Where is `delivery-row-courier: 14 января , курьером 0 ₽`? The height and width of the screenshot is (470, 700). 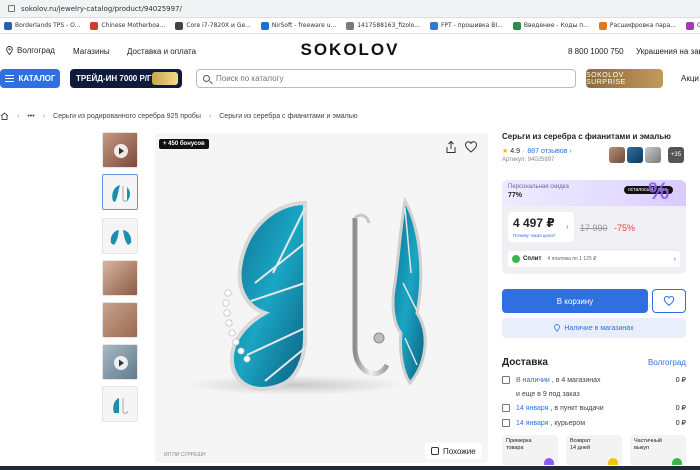
delivery-row-courier: 14 января , курьером 0 ₽ is located at coordinates (594, 423).